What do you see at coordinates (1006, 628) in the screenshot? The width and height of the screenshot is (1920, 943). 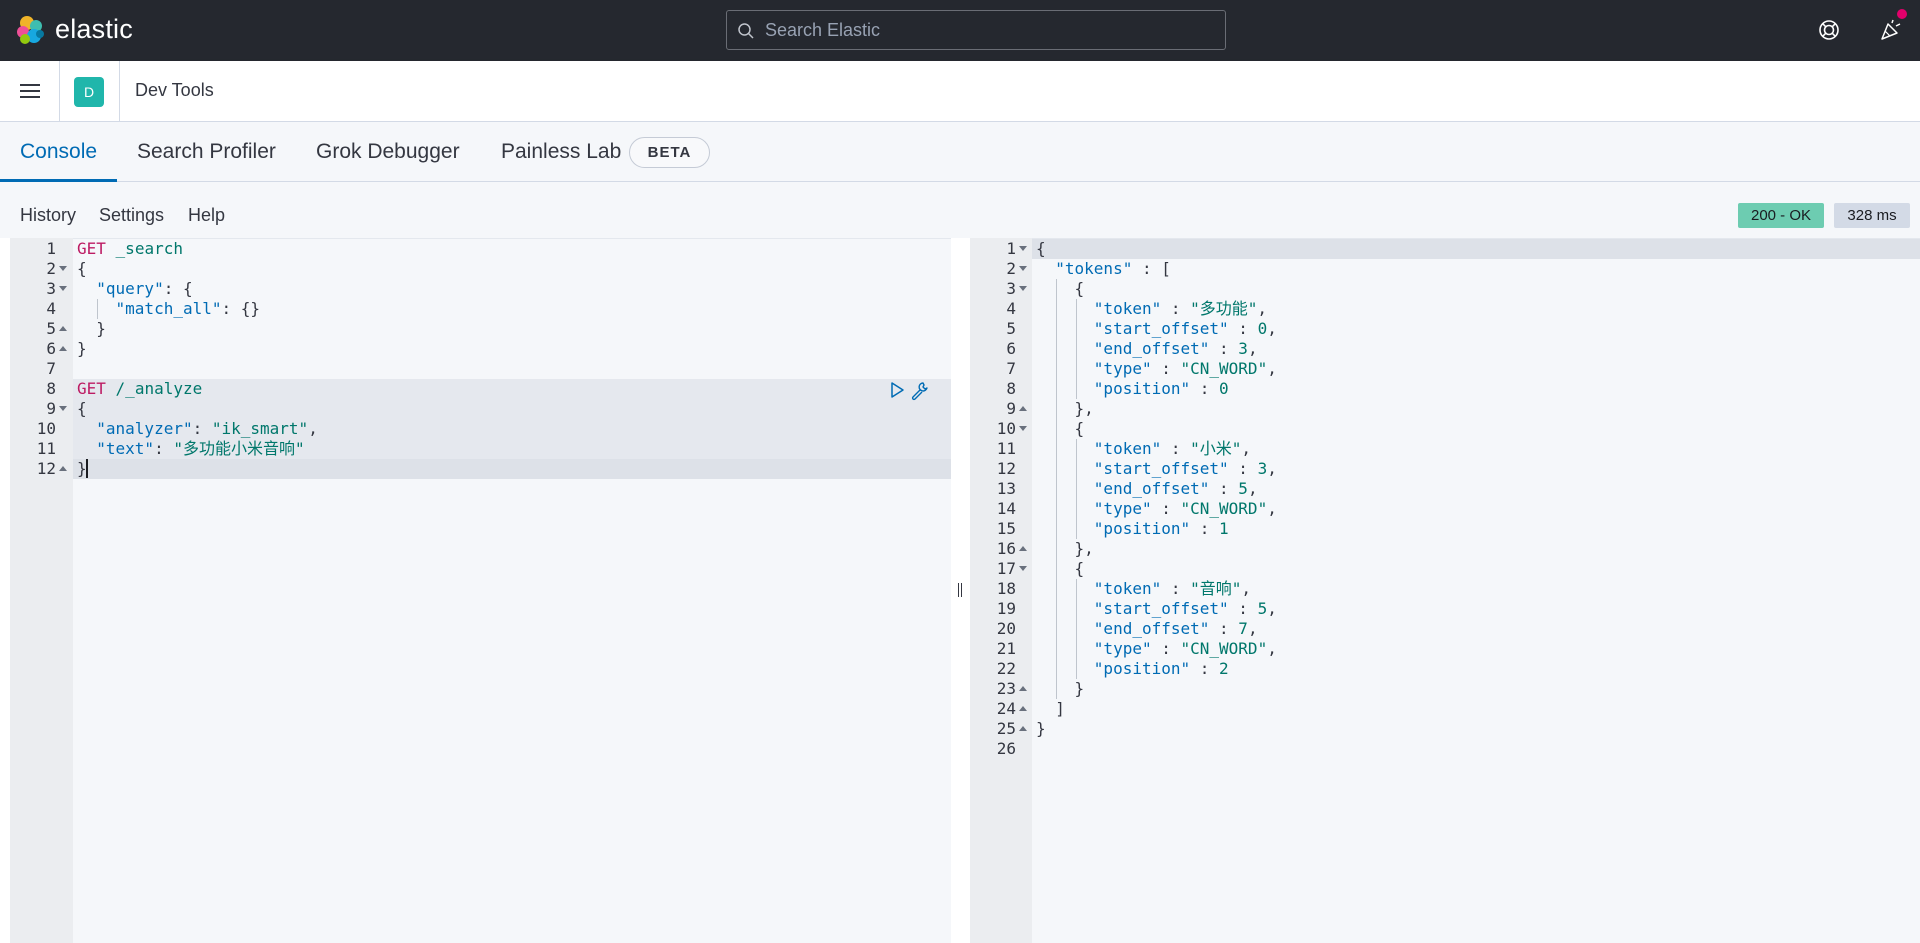 I see `line-number: 20` at bounding box center [1006, 628].